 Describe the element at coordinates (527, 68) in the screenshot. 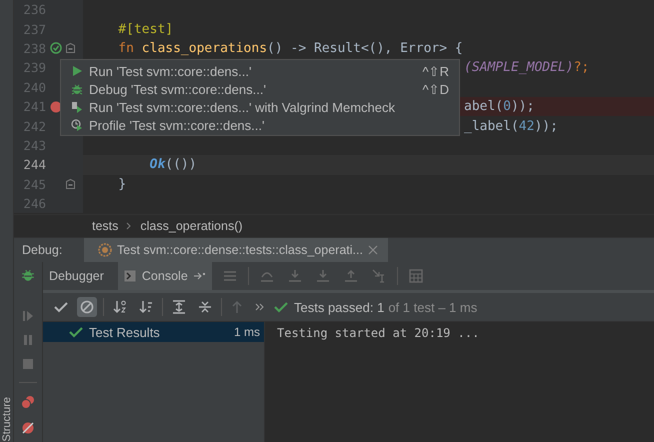

I see `code-line: (SAMPLE_MODEL)?;` at that location.